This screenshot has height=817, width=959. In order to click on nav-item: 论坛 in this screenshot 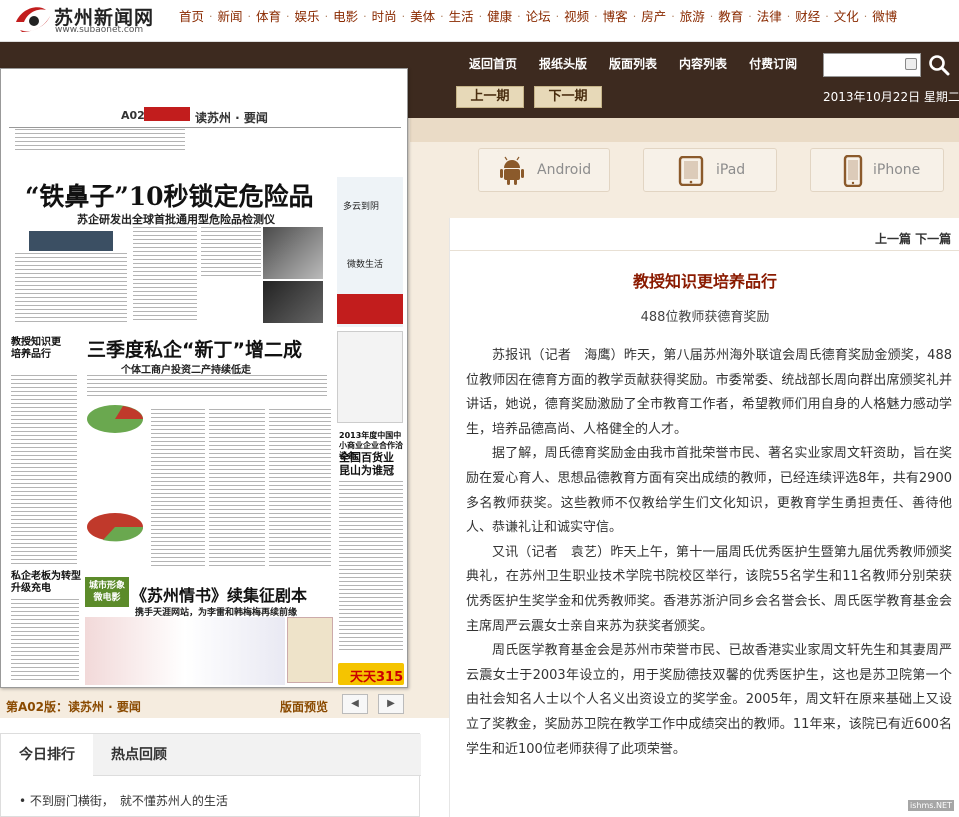, I will do `click(538, 17)`.